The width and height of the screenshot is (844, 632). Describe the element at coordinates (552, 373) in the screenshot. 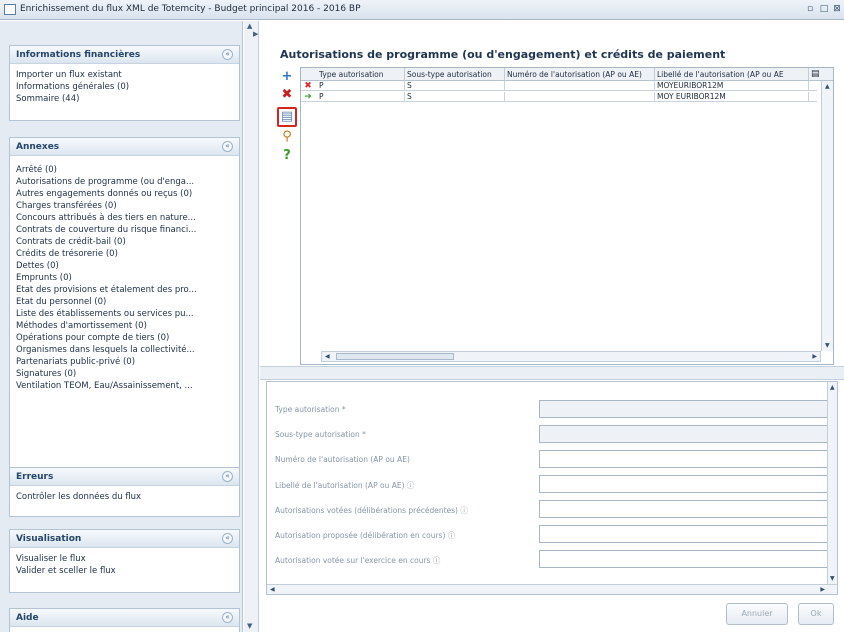

I see `horizontal-splitter` at that location.